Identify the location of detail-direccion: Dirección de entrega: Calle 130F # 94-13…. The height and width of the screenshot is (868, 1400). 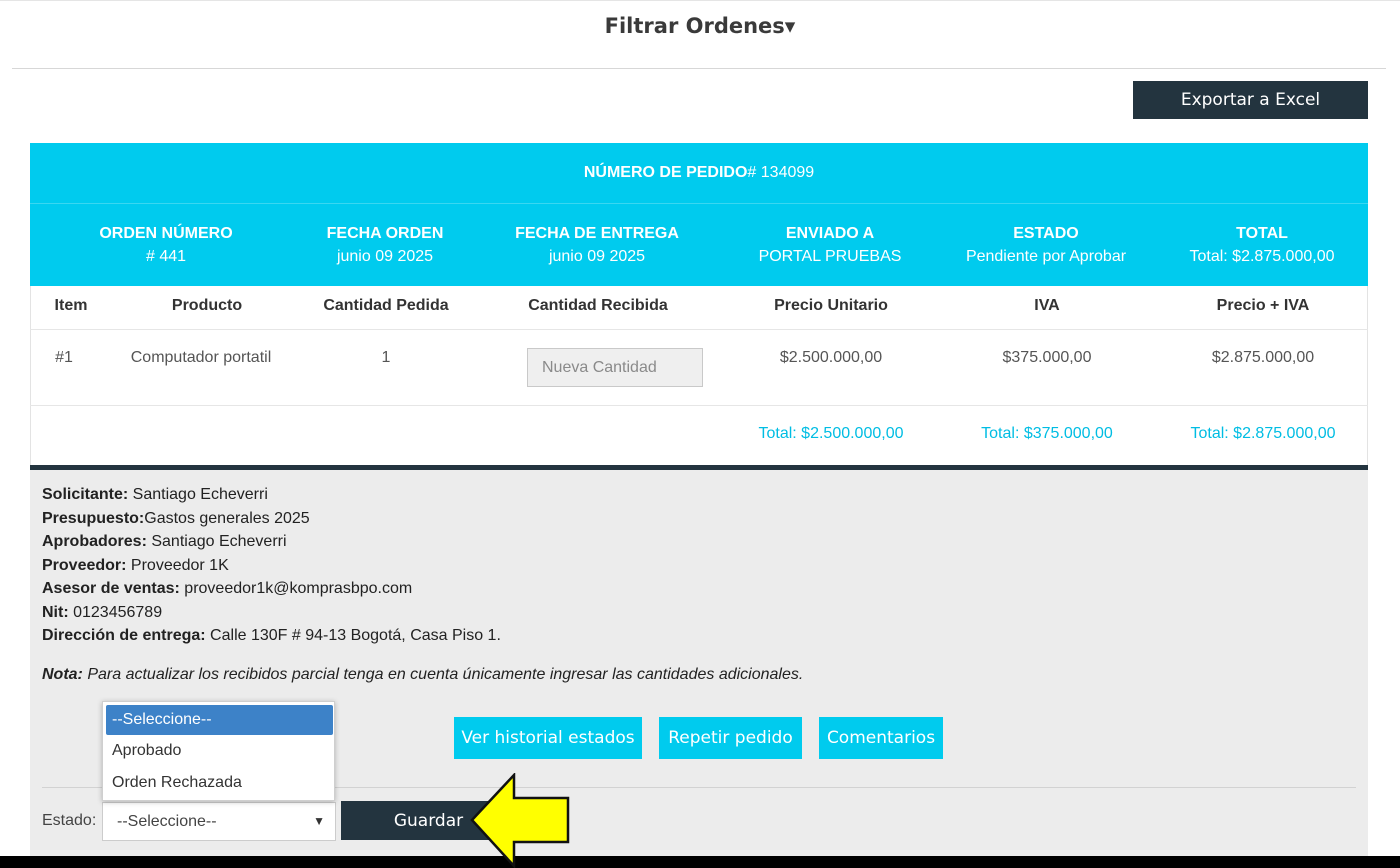
(271, 635).